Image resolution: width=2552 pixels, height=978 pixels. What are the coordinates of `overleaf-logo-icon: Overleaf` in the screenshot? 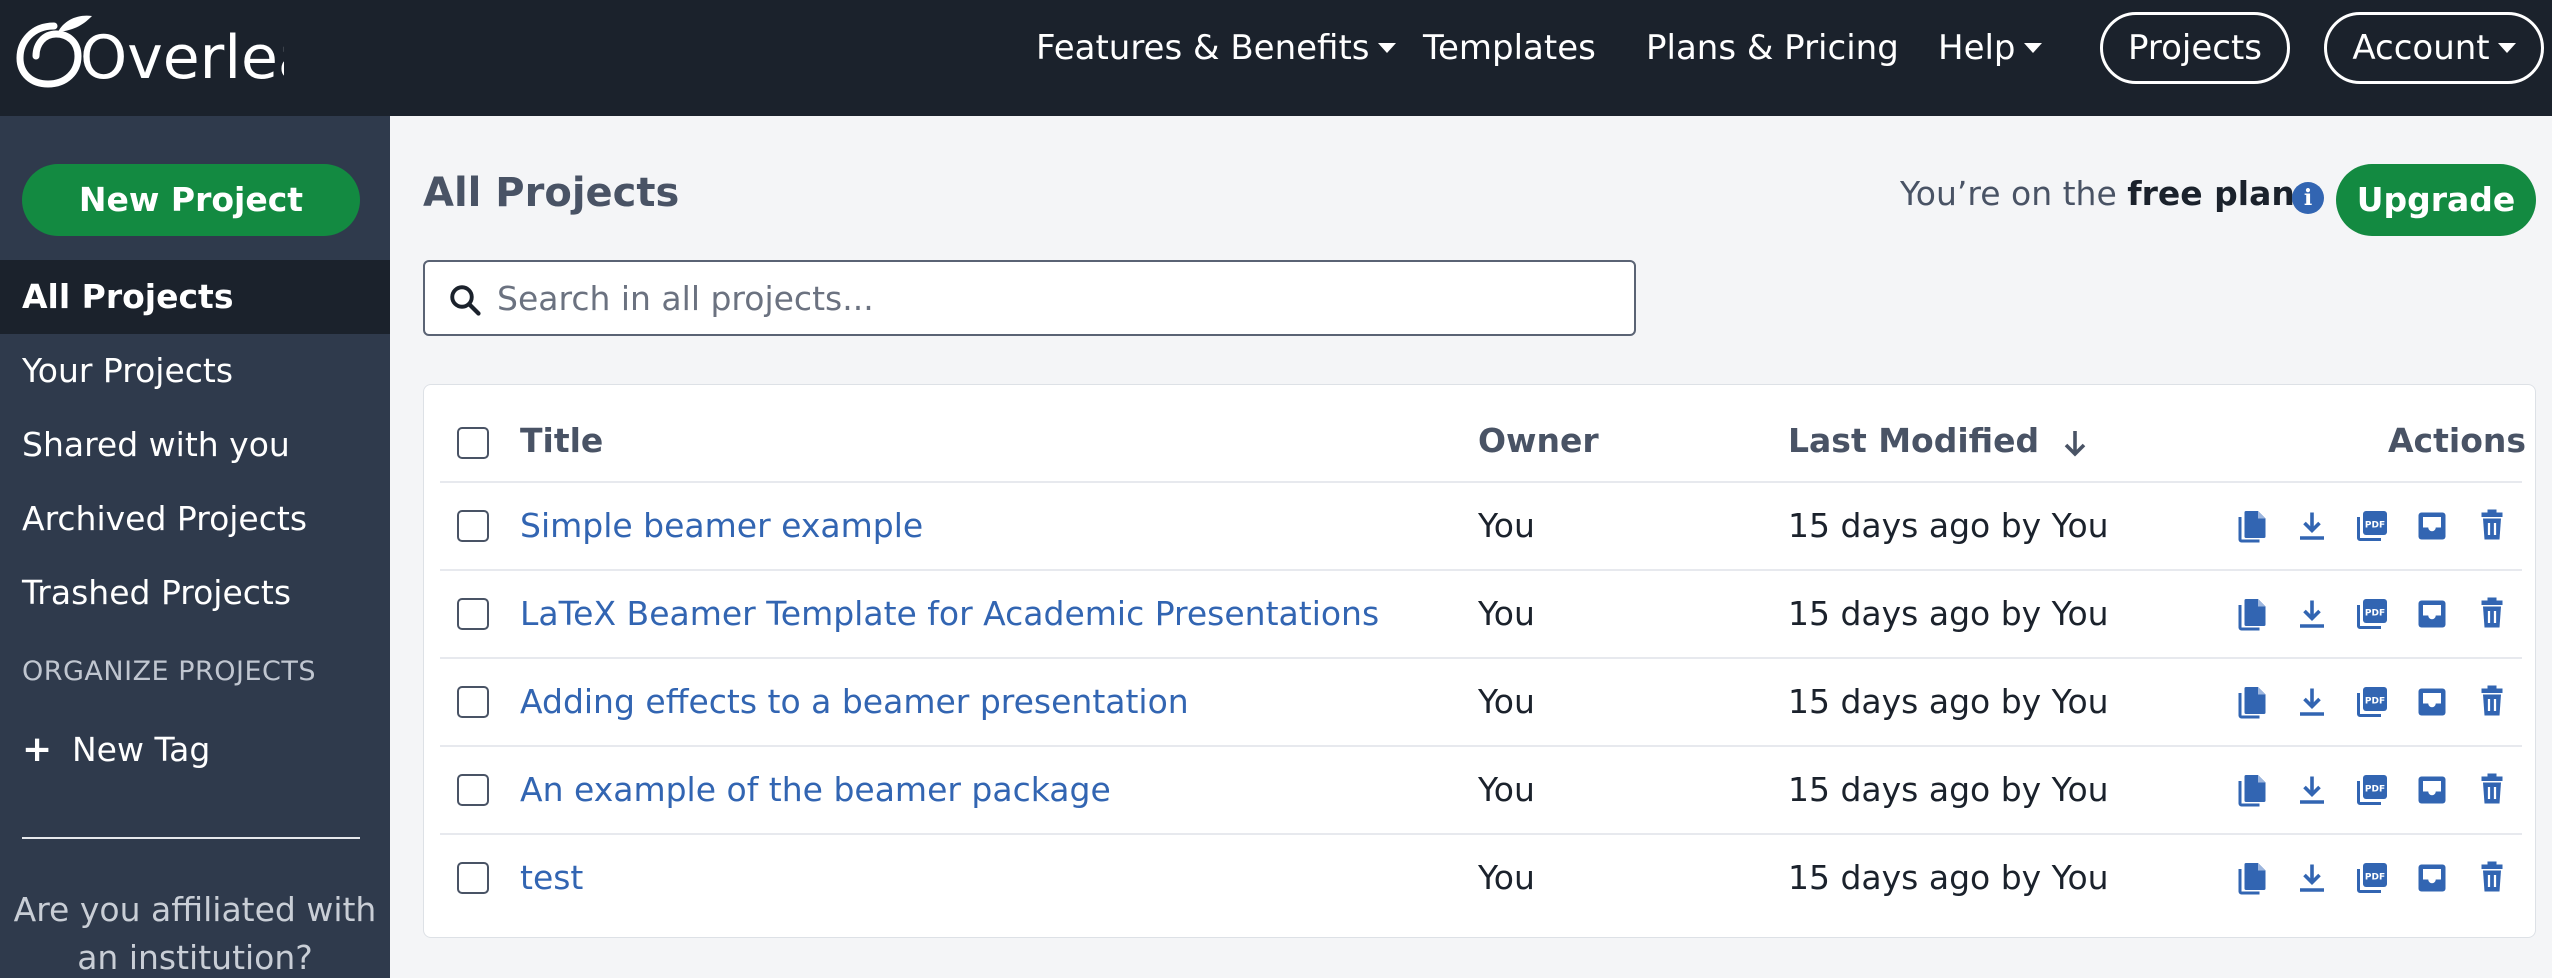 It's located at (177, 54).